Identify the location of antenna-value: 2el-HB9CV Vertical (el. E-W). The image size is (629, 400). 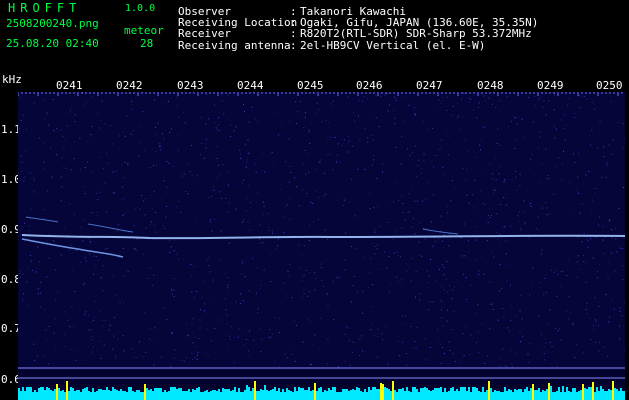
(393, 45).